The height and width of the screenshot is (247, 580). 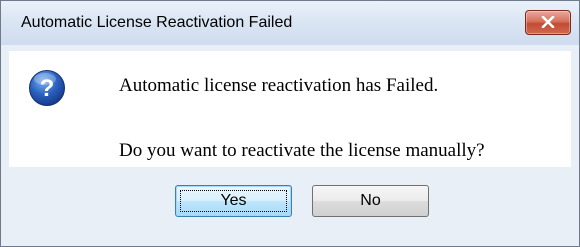 I want to click on close-button, so click(x=548, y=22).